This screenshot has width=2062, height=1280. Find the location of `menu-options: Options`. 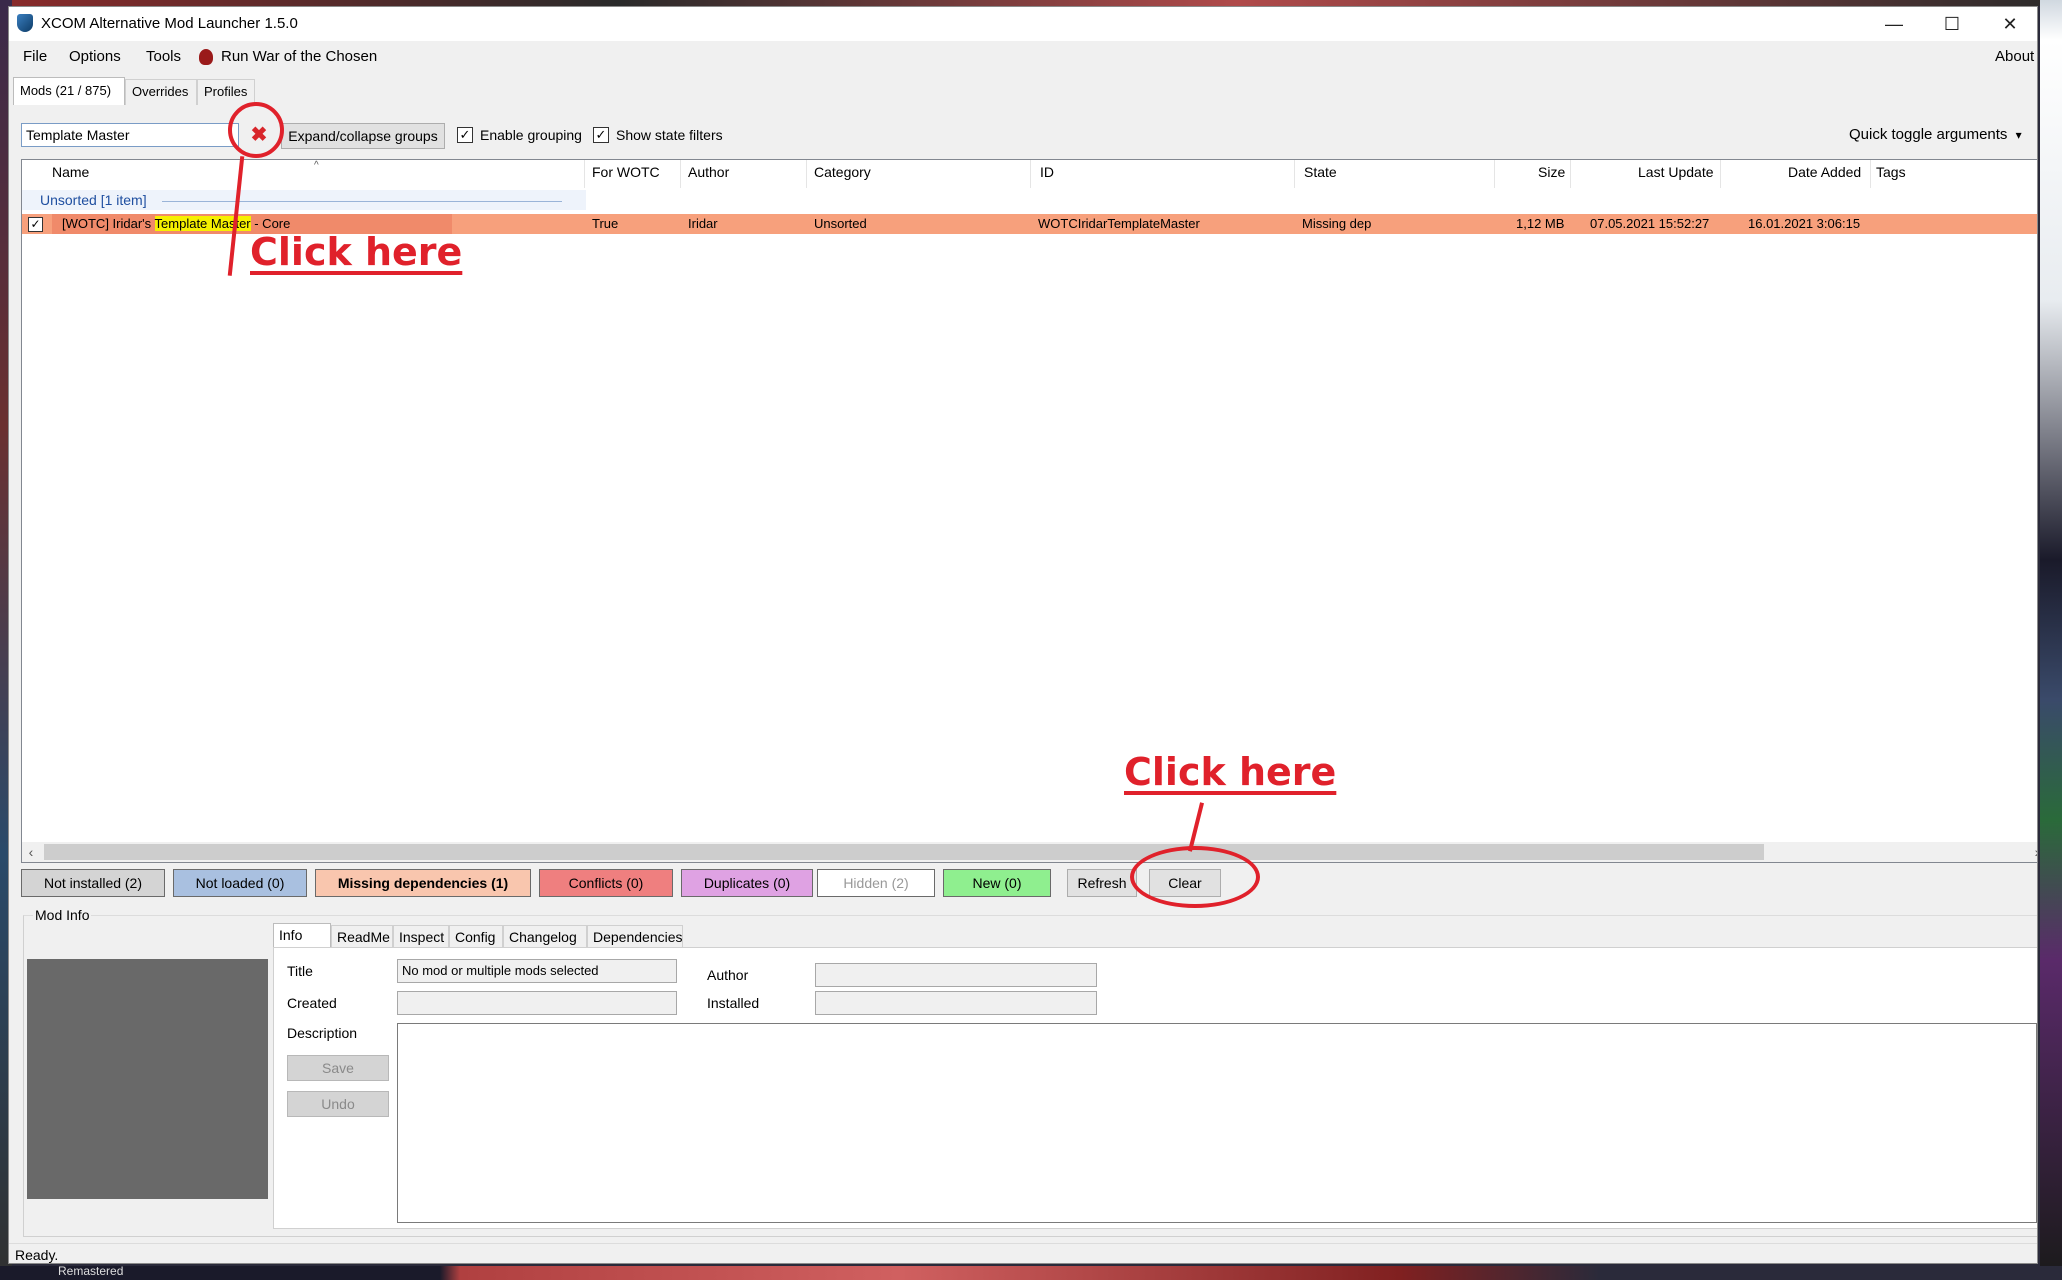

menu-options: Options is located at coordinates (95, 56).